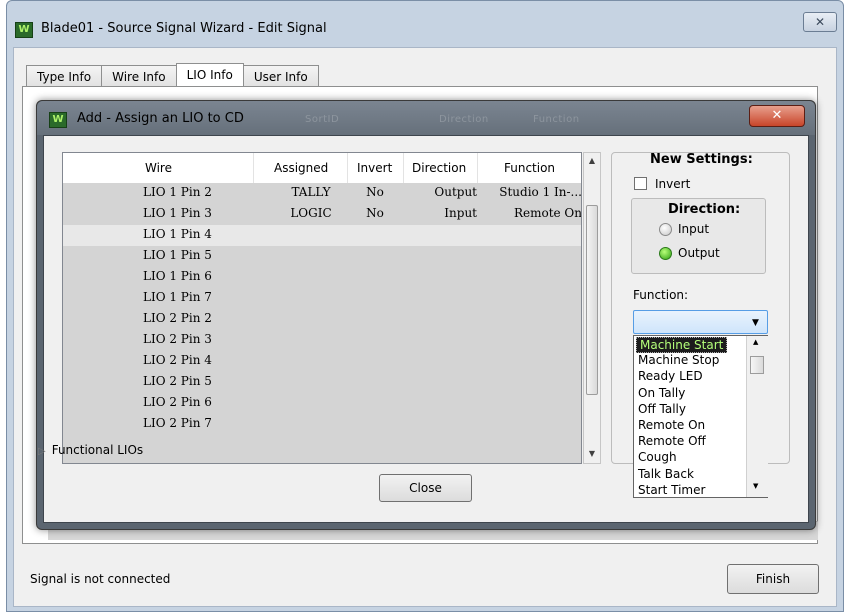 Image resolution: width=844 pixels, height=612 pixels. Describe the element at coordinates (693, 229) in the screenshot. I see `input-radio-label: Input` at that location.